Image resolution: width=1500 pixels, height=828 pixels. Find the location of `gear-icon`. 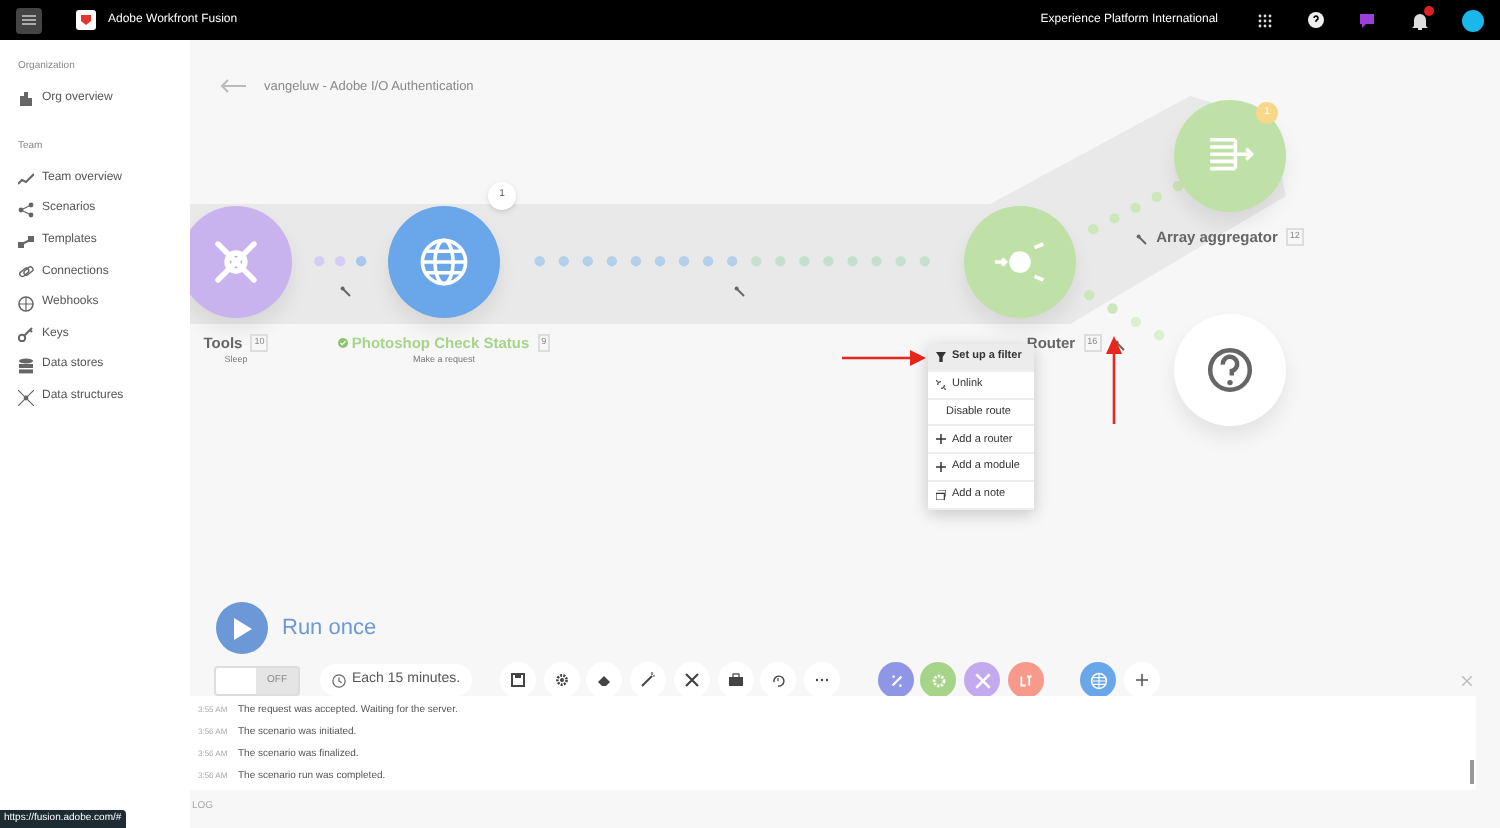

gear-icon is located at coordinates (938, 680).